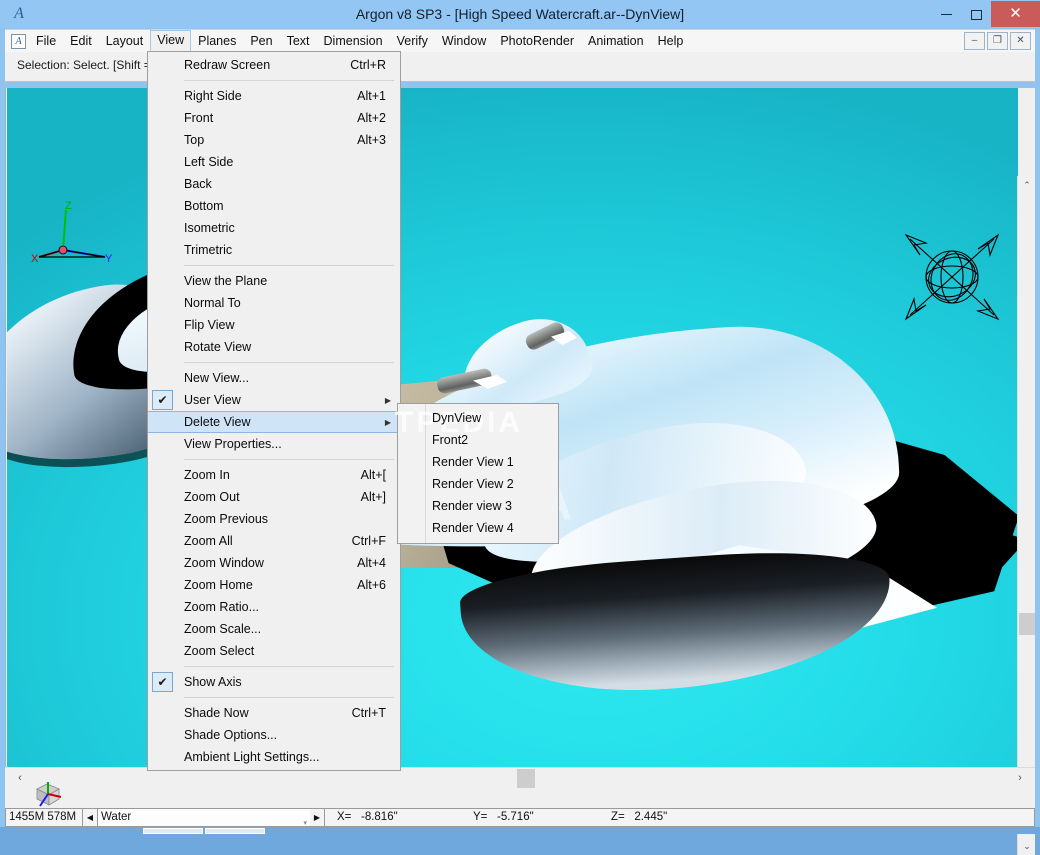  I want to click on menu-item-flip-view: Flip View, so click(274, 325).